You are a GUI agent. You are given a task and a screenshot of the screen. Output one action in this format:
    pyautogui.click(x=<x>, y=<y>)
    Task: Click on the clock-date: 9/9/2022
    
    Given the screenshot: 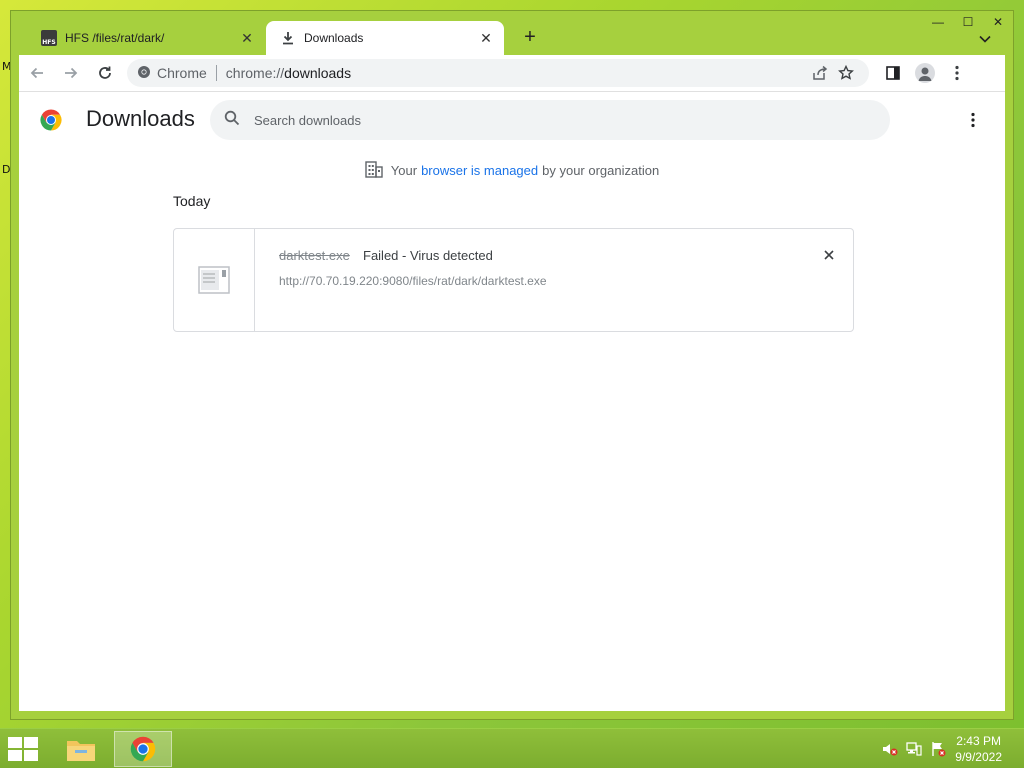 What is the action you would take?
    pyautogui.click(x=978, y=757)
    